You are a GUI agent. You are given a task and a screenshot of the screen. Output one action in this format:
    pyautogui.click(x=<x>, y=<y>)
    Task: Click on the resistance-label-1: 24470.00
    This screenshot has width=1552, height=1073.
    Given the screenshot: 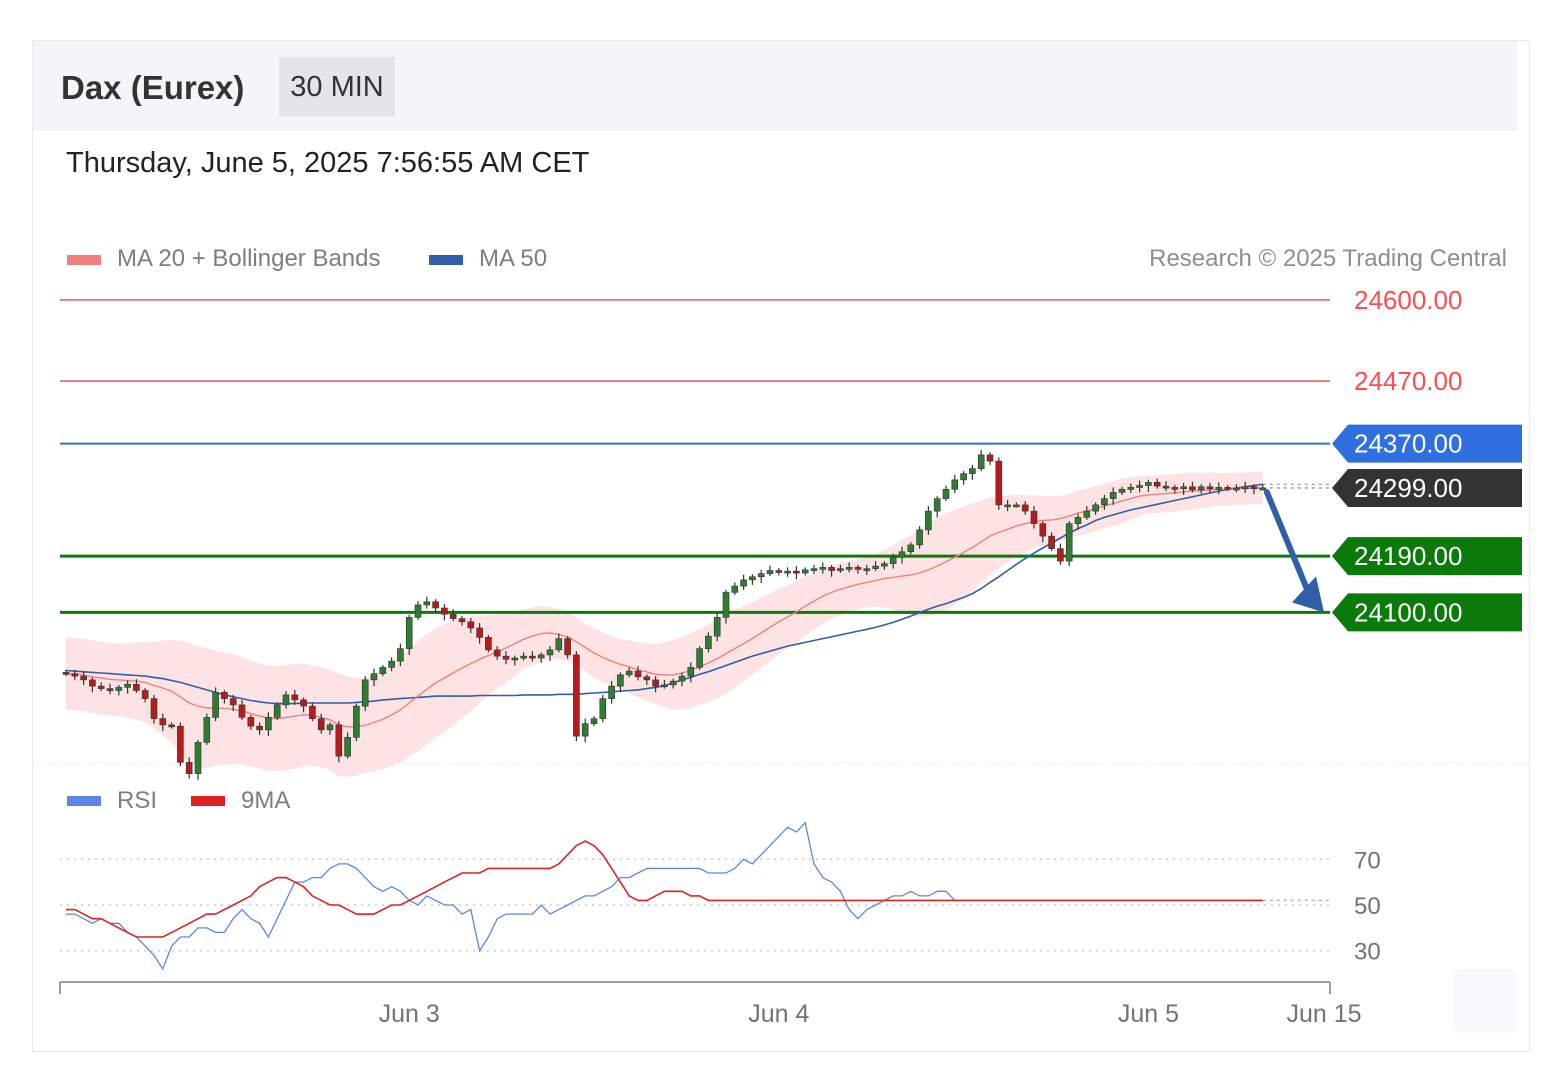 What is the action you would take?
    pyautogui.click(x=1408, y=381)
    